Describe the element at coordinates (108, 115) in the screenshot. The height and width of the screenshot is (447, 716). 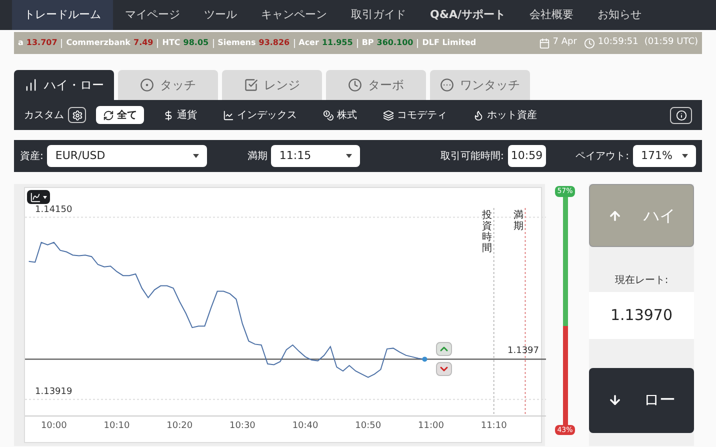
I see `refresh-icon` at that location.